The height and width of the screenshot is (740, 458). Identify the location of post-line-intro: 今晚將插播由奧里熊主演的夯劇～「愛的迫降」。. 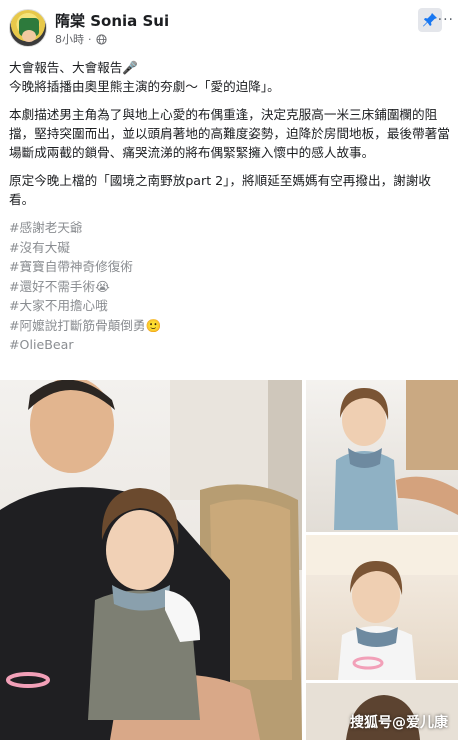
(144, 86).